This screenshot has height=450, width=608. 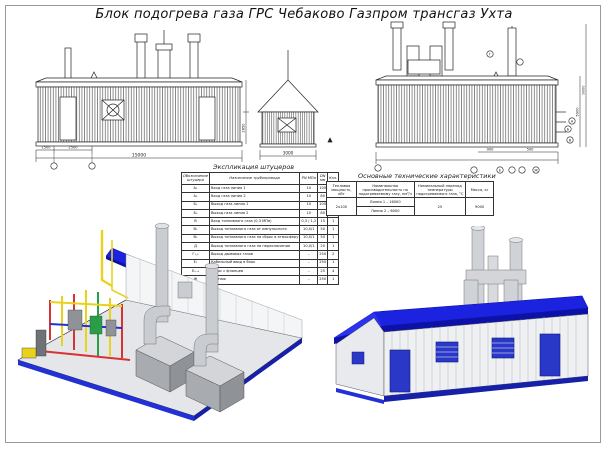 I want to click on tech-header-cell: Тепловая мощность, кВт, so click(x=341, y=189).